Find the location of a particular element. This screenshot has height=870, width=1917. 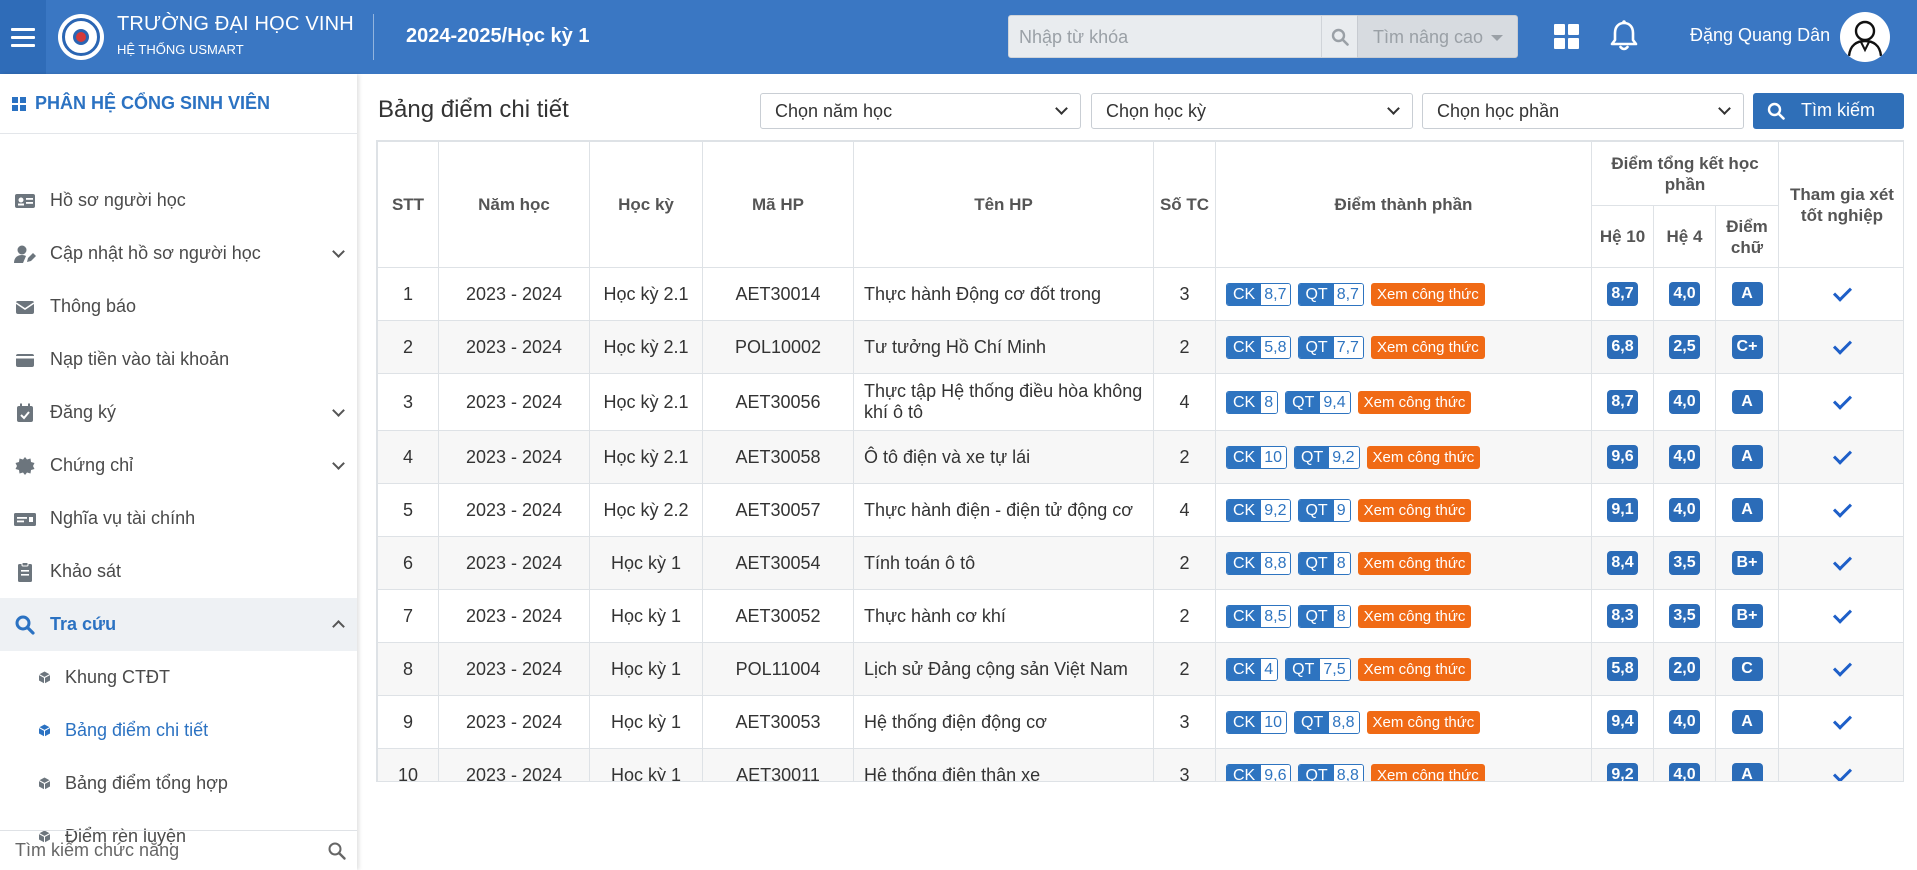

cell-components: CK 5,8 QT 7,7 Xem công thức is located at coordinates (1403, 347).